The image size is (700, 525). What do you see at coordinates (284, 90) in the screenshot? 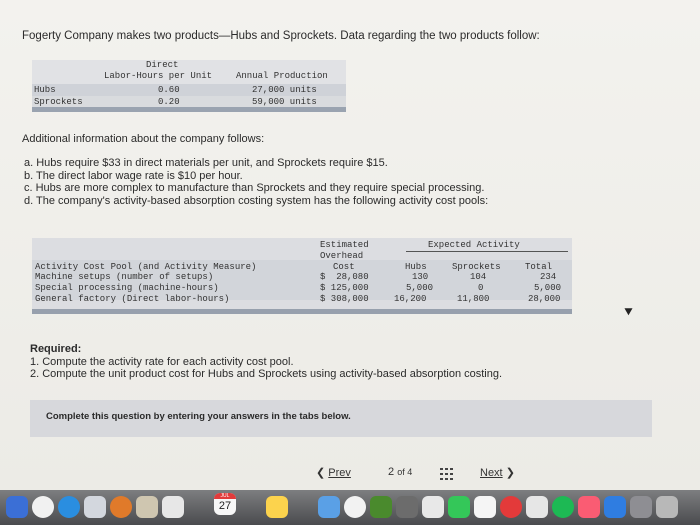
I see `row-production-hubs: 27,000 units` at bounding box center [284, 90].